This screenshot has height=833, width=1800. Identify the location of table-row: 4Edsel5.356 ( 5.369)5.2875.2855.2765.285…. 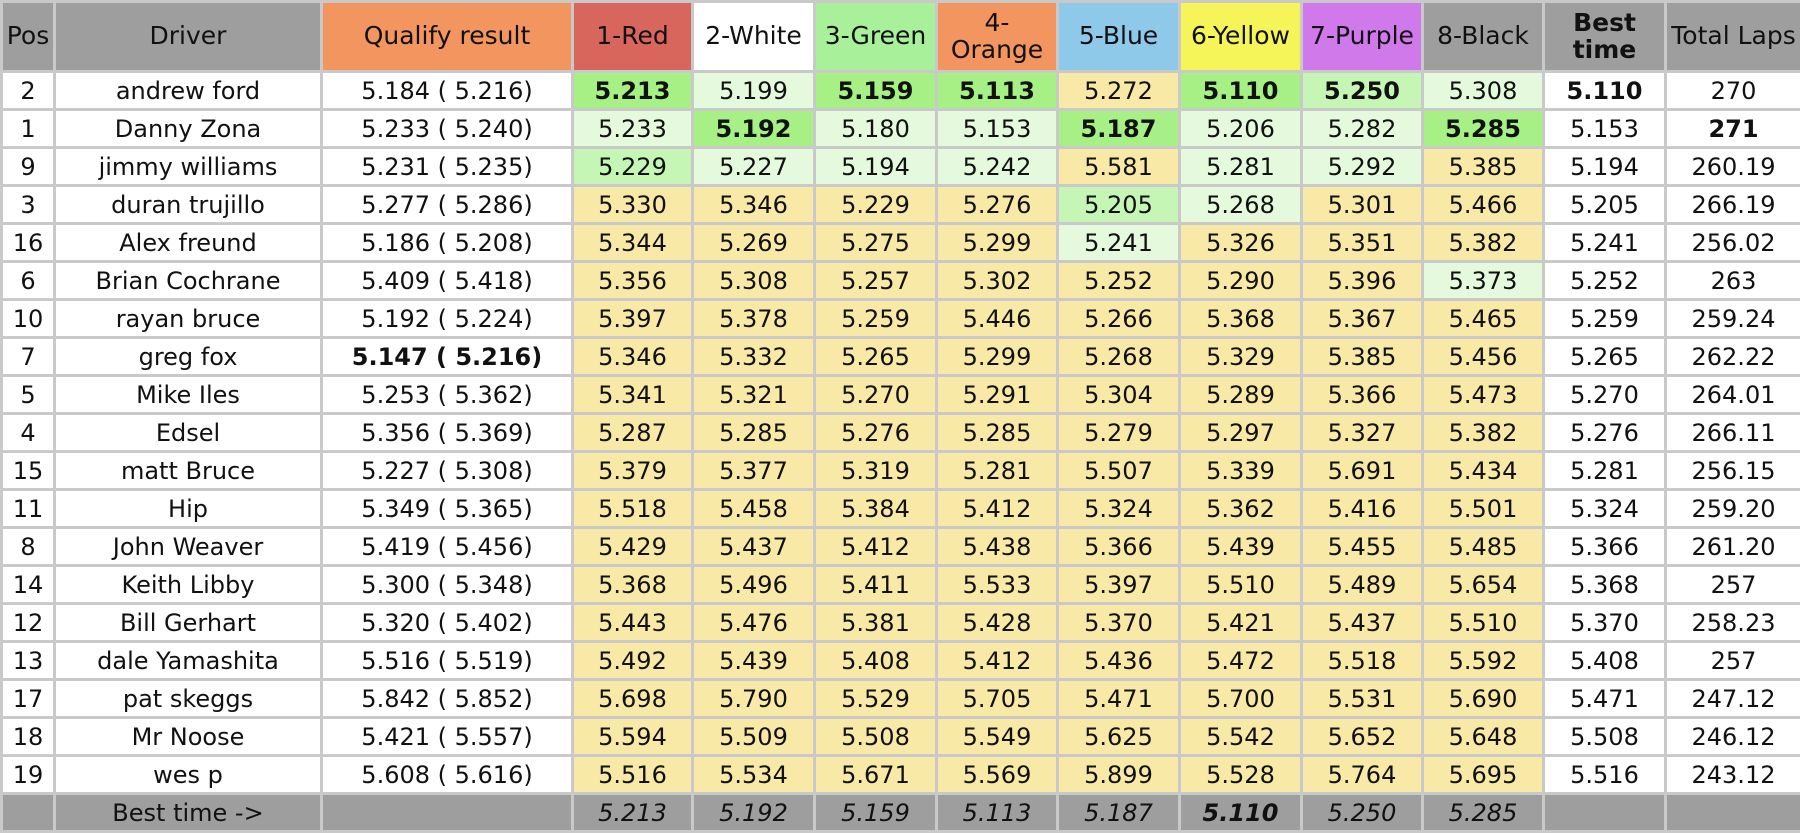
(901, 433).